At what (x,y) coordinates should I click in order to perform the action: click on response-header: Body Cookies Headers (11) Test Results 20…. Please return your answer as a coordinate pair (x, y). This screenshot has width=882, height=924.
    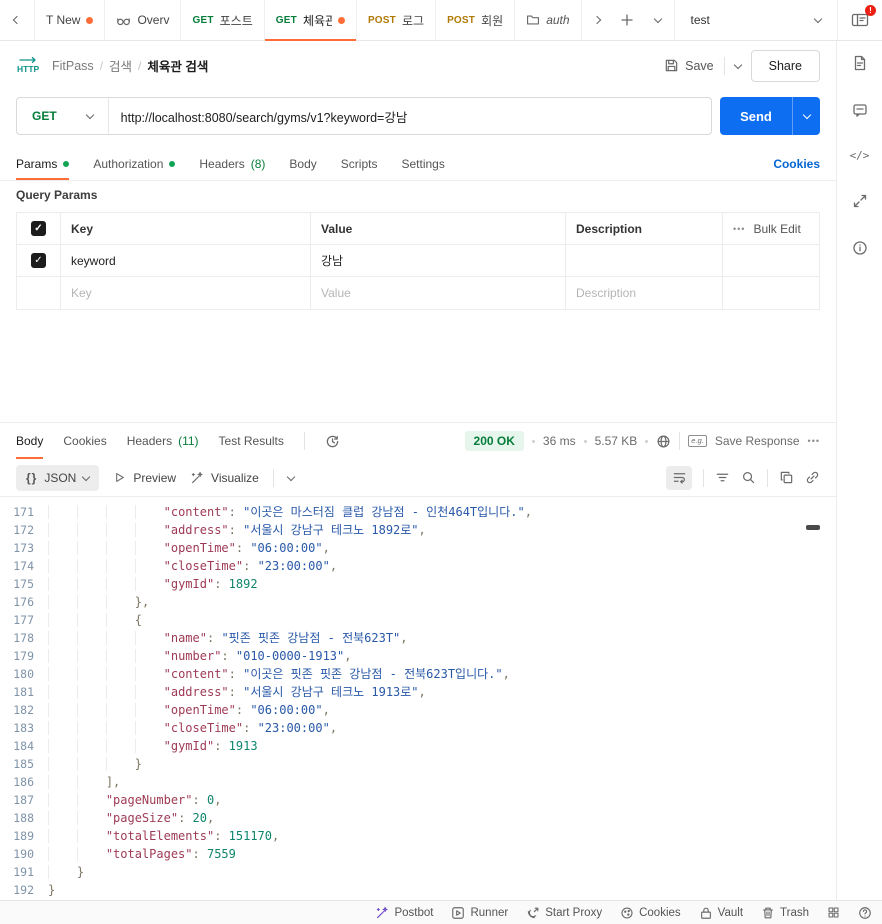
    Looking at the image, I should click on (418, 441).